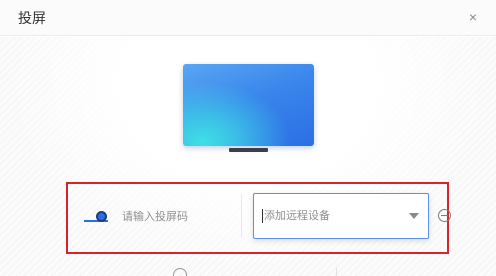 Image resolution: width=496 pixels, height=276 pixels. What do you see at coordinates (32, 18) in the screenshot?
I see `dialog-title: 投屏` at bounding box center [32, 18].